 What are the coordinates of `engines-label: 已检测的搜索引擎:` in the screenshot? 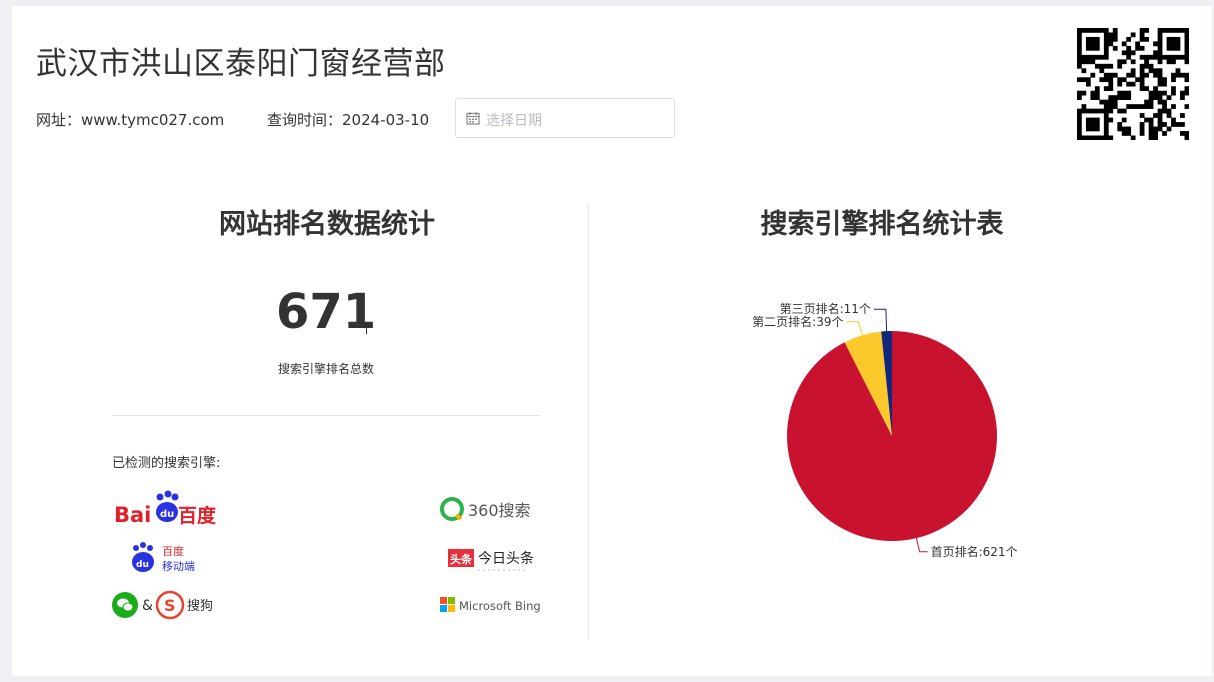 It's located at (166, 463).